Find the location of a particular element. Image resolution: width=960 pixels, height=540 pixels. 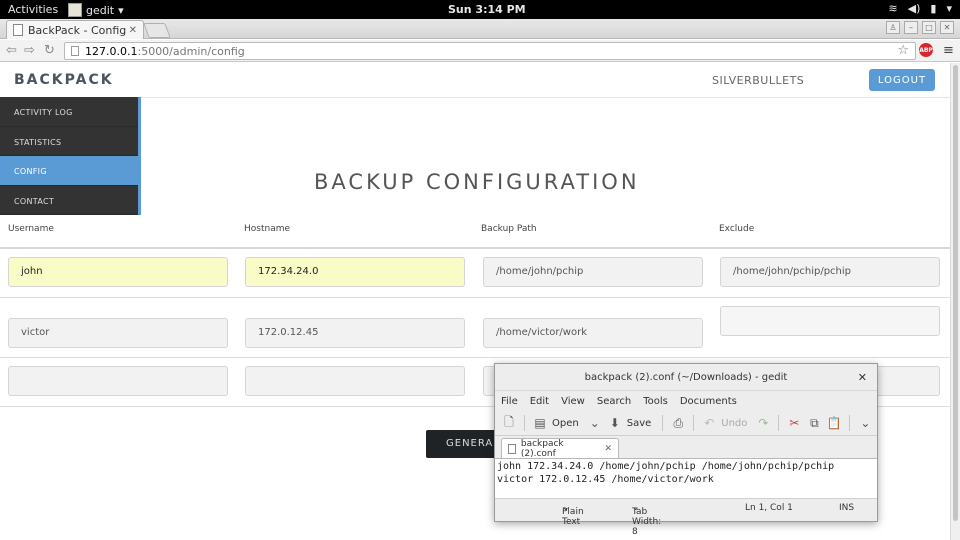

menu-tools: Tools is located at coordinates (655, 401).